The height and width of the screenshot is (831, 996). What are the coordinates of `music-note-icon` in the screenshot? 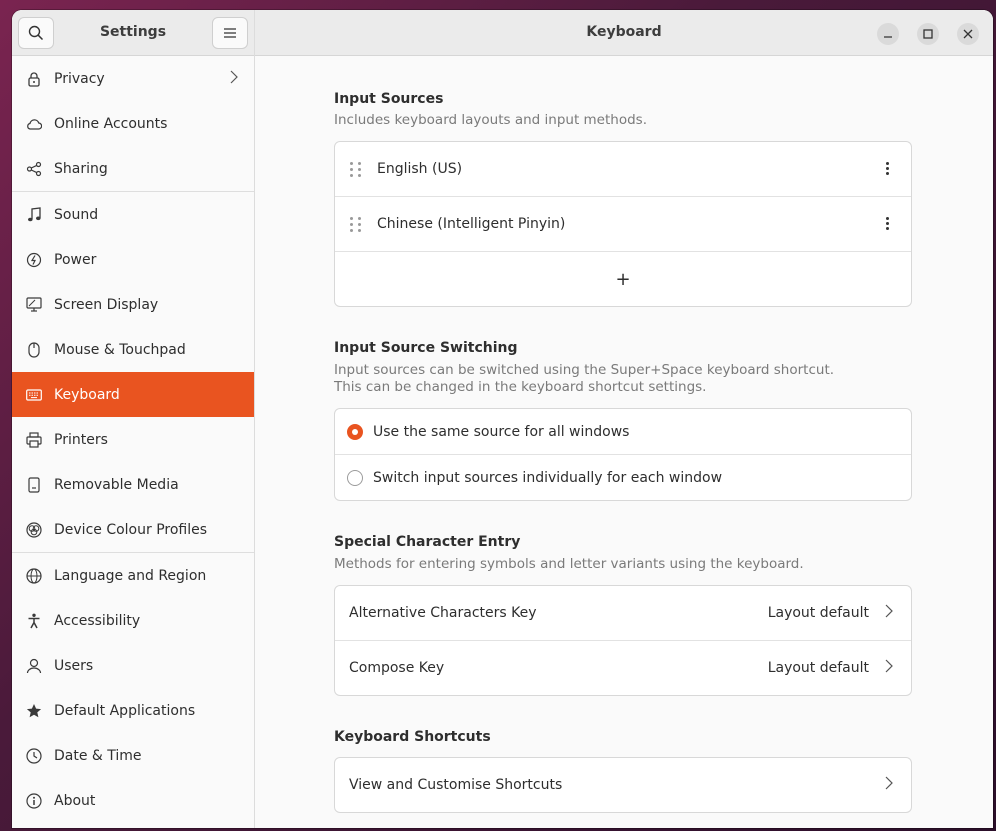 It's located at (34, 214).